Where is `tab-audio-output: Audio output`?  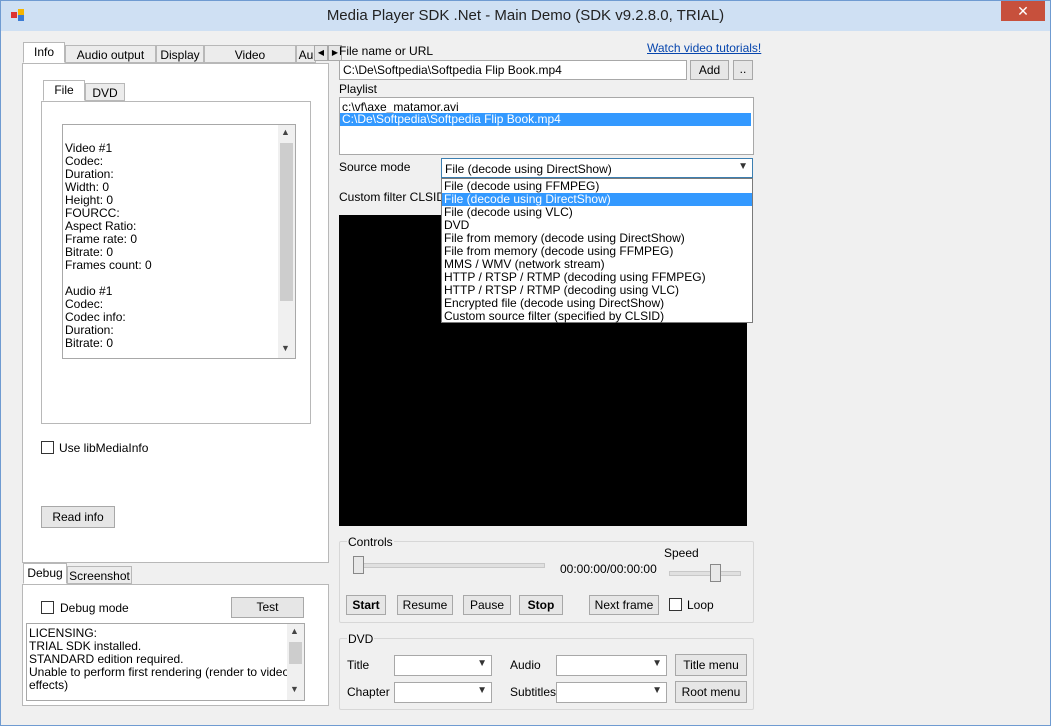
tab-audio-output: Audio output is located at coordinates (110, 54).